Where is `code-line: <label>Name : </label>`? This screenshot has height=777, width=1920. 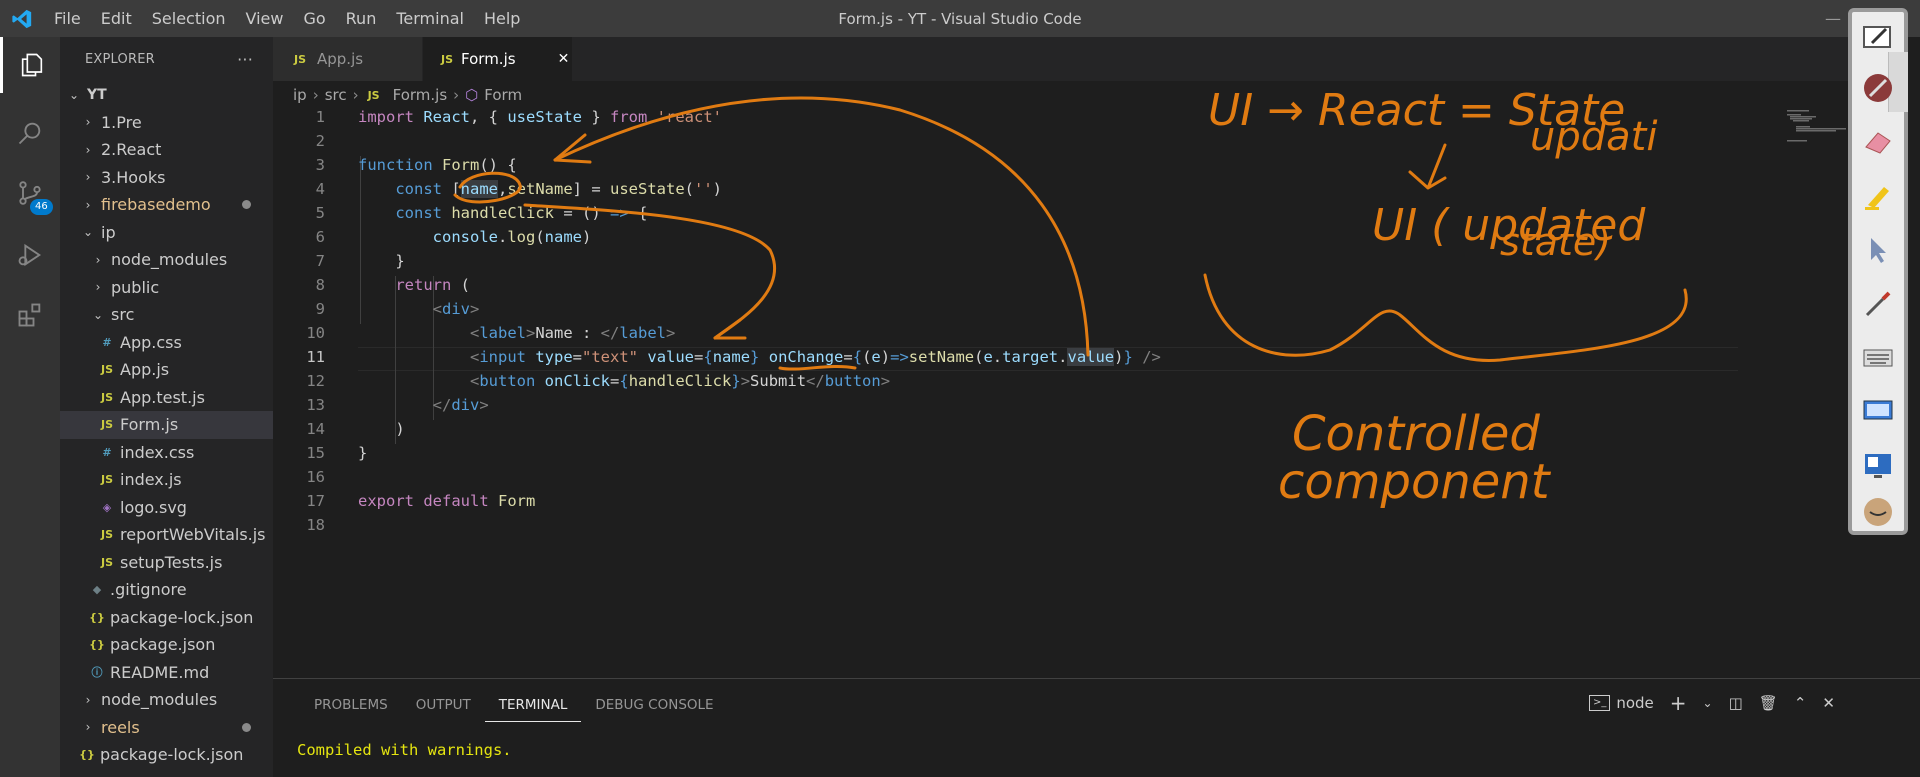
code-line: <label>Name : </label> is located at coordinates (572, 333).